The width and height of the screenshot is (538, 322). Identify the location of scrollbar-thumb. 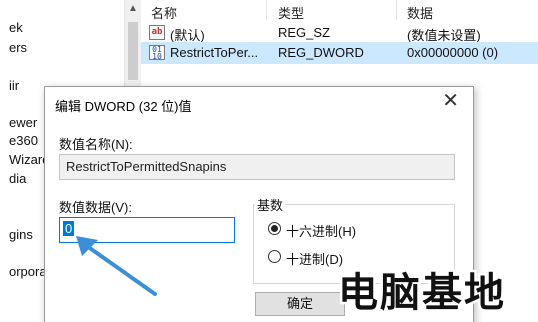
(133, 51).